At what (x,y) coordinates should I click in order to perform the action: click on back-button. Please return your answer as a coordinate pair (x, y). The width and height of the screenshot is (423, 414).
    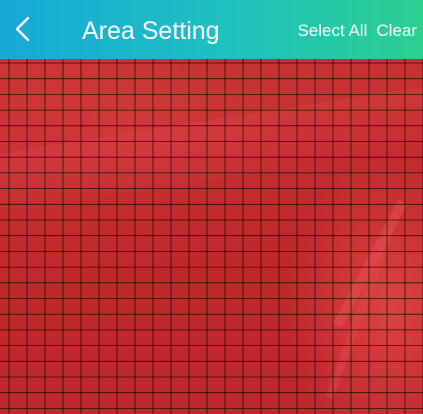
    Looking at the image, I should click on (23, 29).